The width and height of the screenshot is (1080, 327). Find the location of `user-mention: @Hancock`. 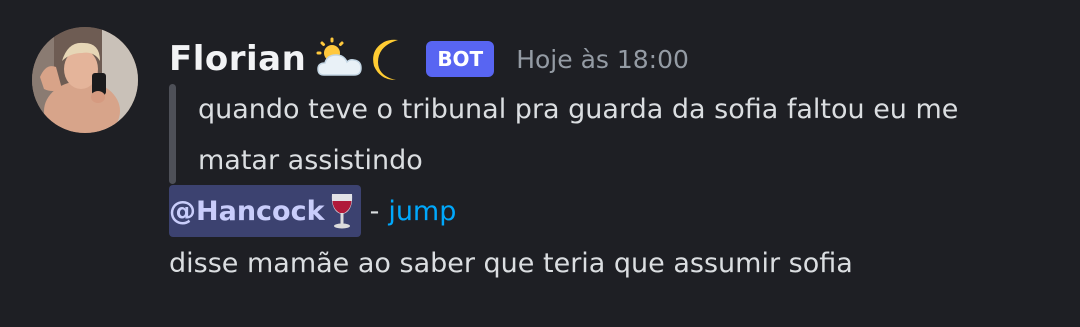

user-mention: @Hancock is located at coordinates (265, 211).